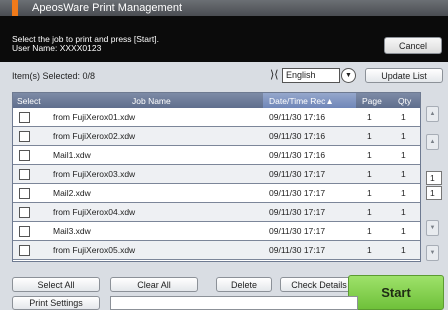  What do you see at coordinates (234, 303) in the screenshot?
I see `message-field` at bounding box center [234, 303].